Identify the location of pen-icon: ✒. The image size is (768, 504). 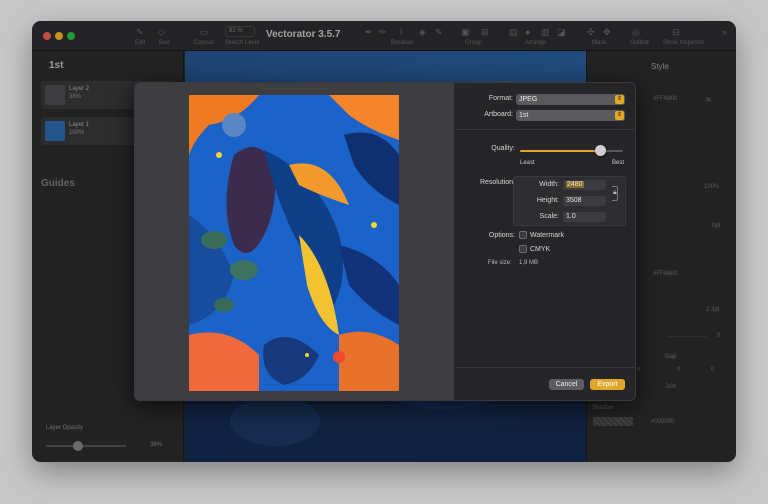
(369, 32).